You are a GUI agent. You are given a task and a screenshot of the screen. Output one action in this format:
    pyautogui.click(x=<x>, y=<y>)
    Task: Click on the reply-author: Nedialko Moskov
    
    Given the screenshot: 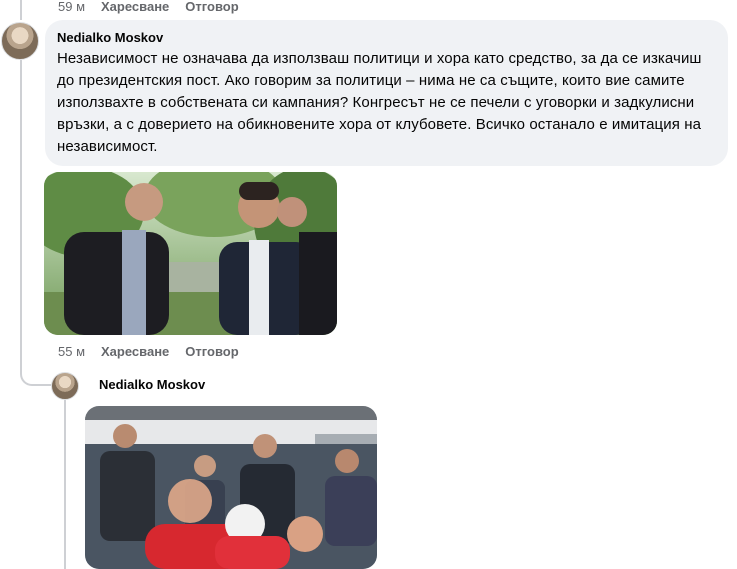 What is the action you would take?
    pyautogui.click(x=152, y=384)
    